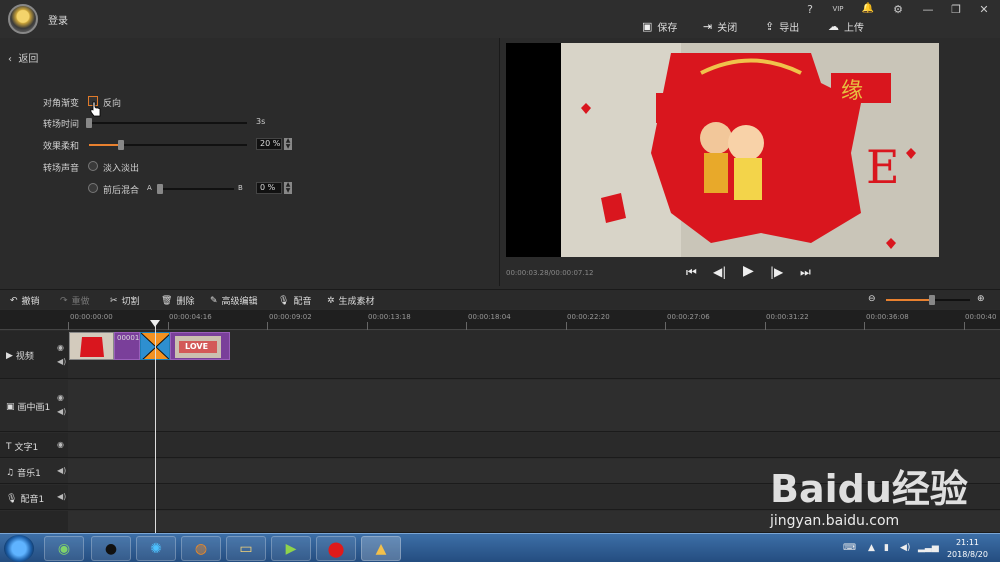 The image size is (1000, 562). I want to click on browser-icon: ◉, so click(64, 548).